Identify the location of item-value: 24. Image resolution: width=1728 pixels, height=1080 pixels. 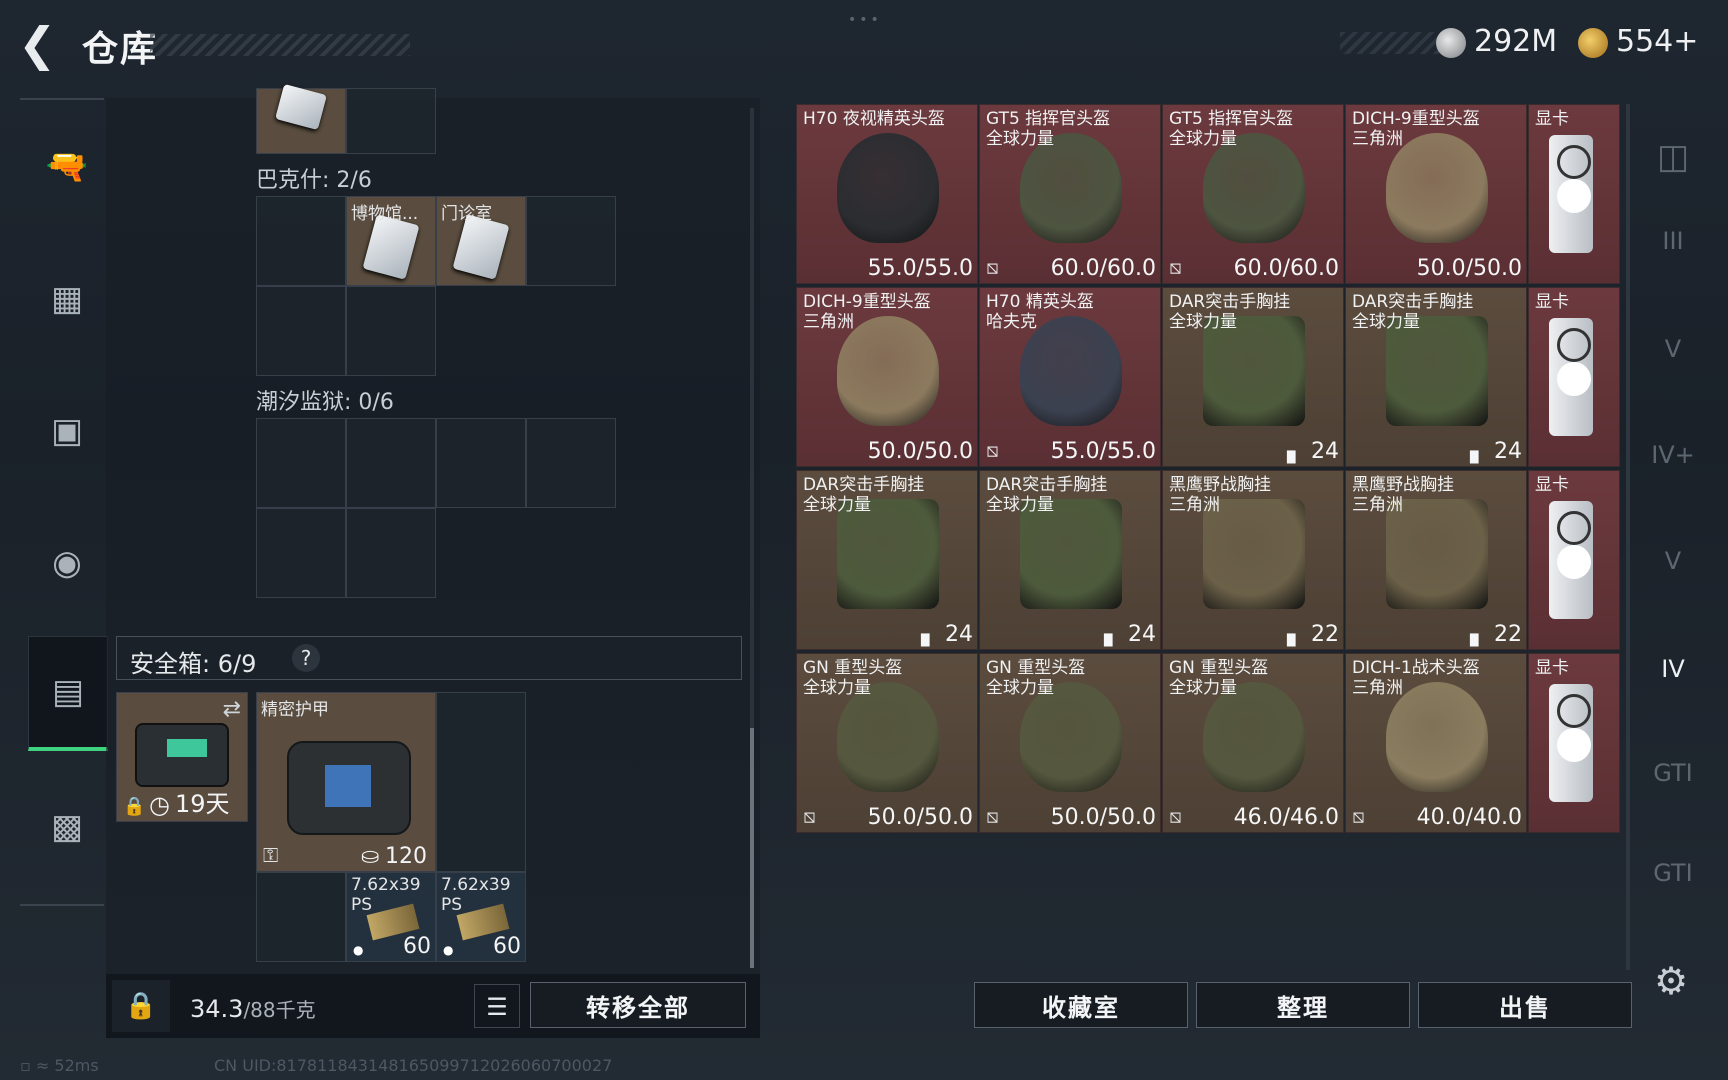
(1508, 451).